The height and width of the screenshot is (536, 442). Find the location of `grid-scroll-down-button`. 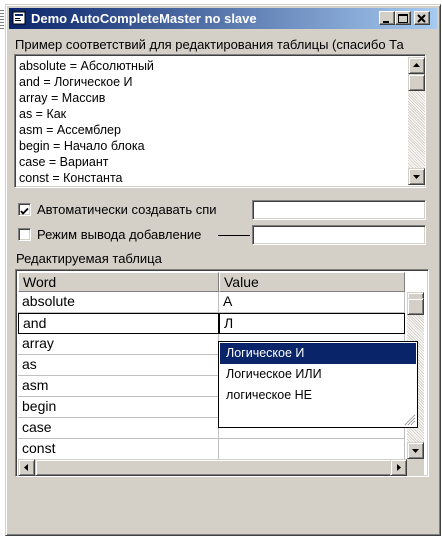

grid-scroll-down-button is located at coordinates (415, 450).